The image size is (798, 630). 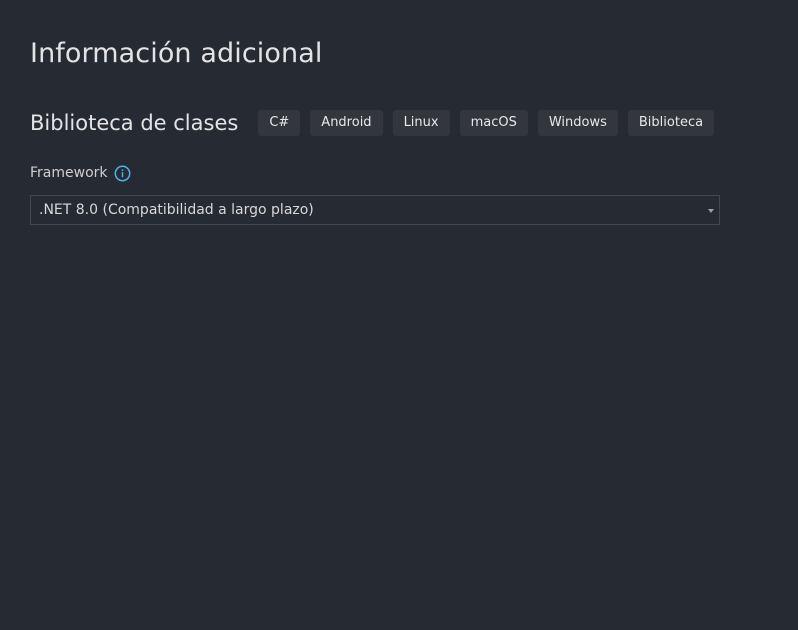 I want to click on framework-label: Framework, so click(x=69, y=173).